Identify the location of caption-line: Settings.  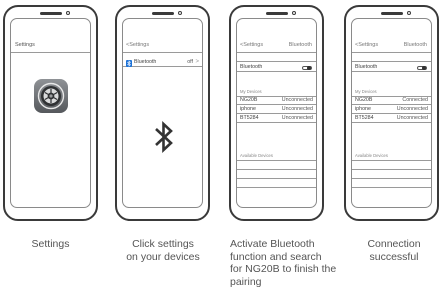
(50, 244).